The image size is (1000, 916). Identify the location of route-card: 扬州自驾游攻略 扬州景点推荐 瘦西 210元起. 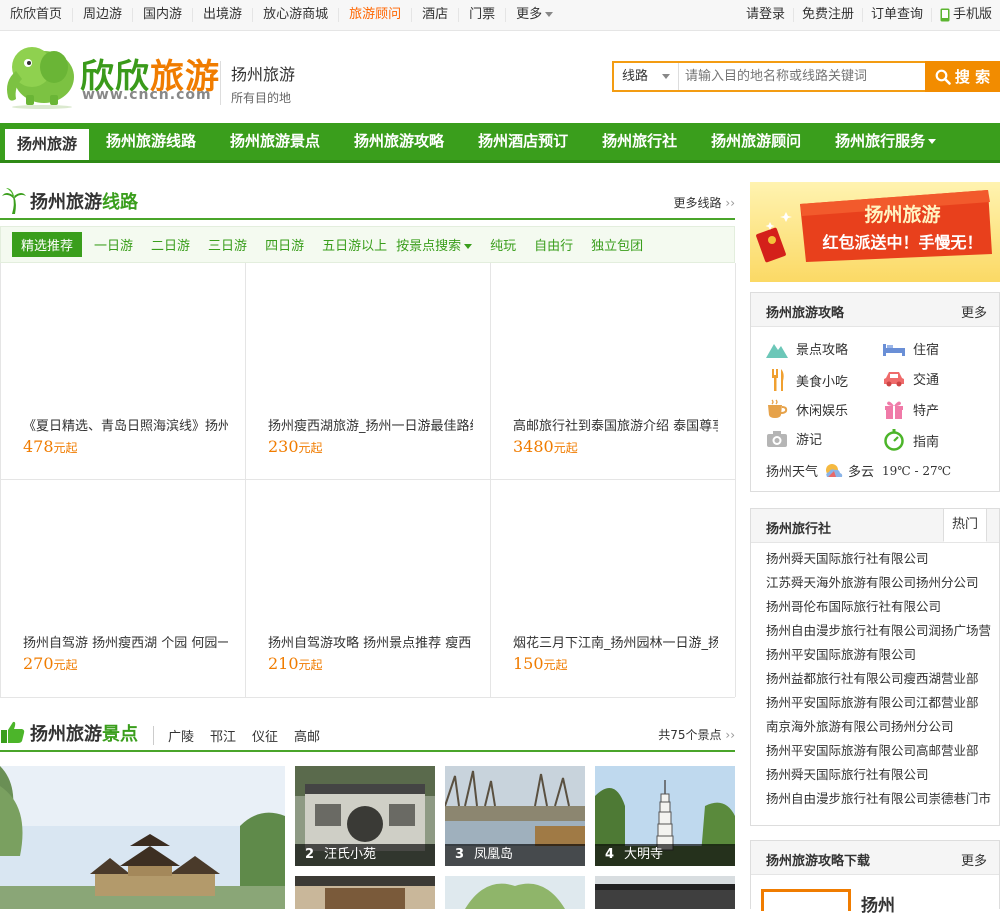
(368, 588).